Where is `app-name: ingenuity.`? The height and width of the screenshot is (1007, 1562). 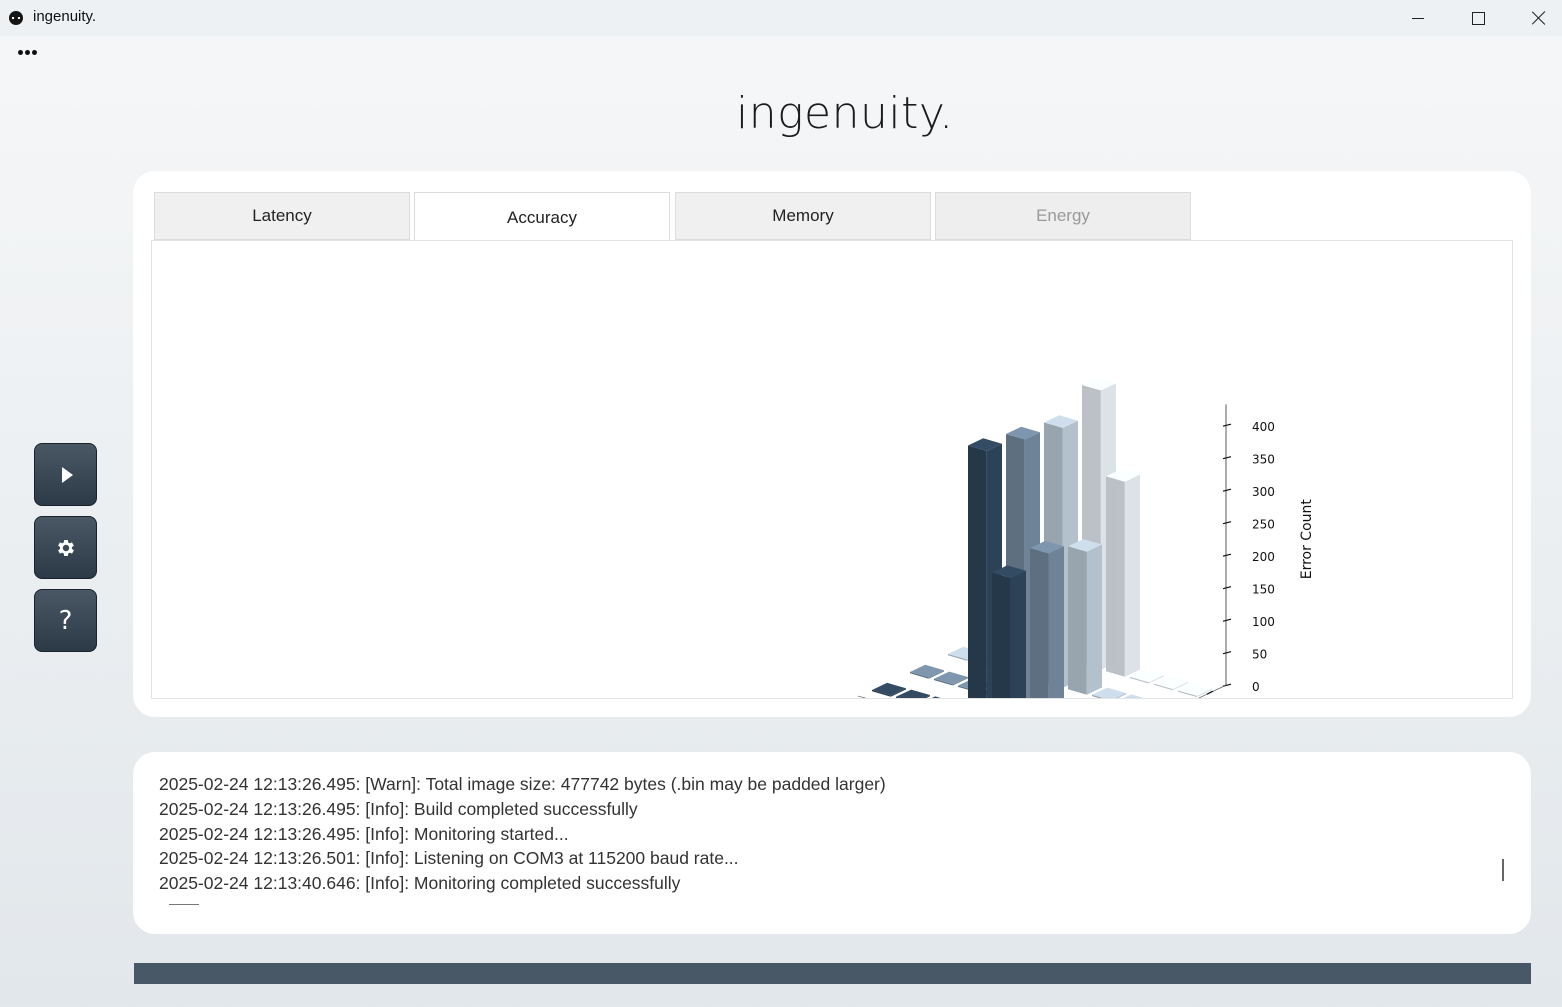 app-name: ingenuity. is located at coordinates (845, 113).